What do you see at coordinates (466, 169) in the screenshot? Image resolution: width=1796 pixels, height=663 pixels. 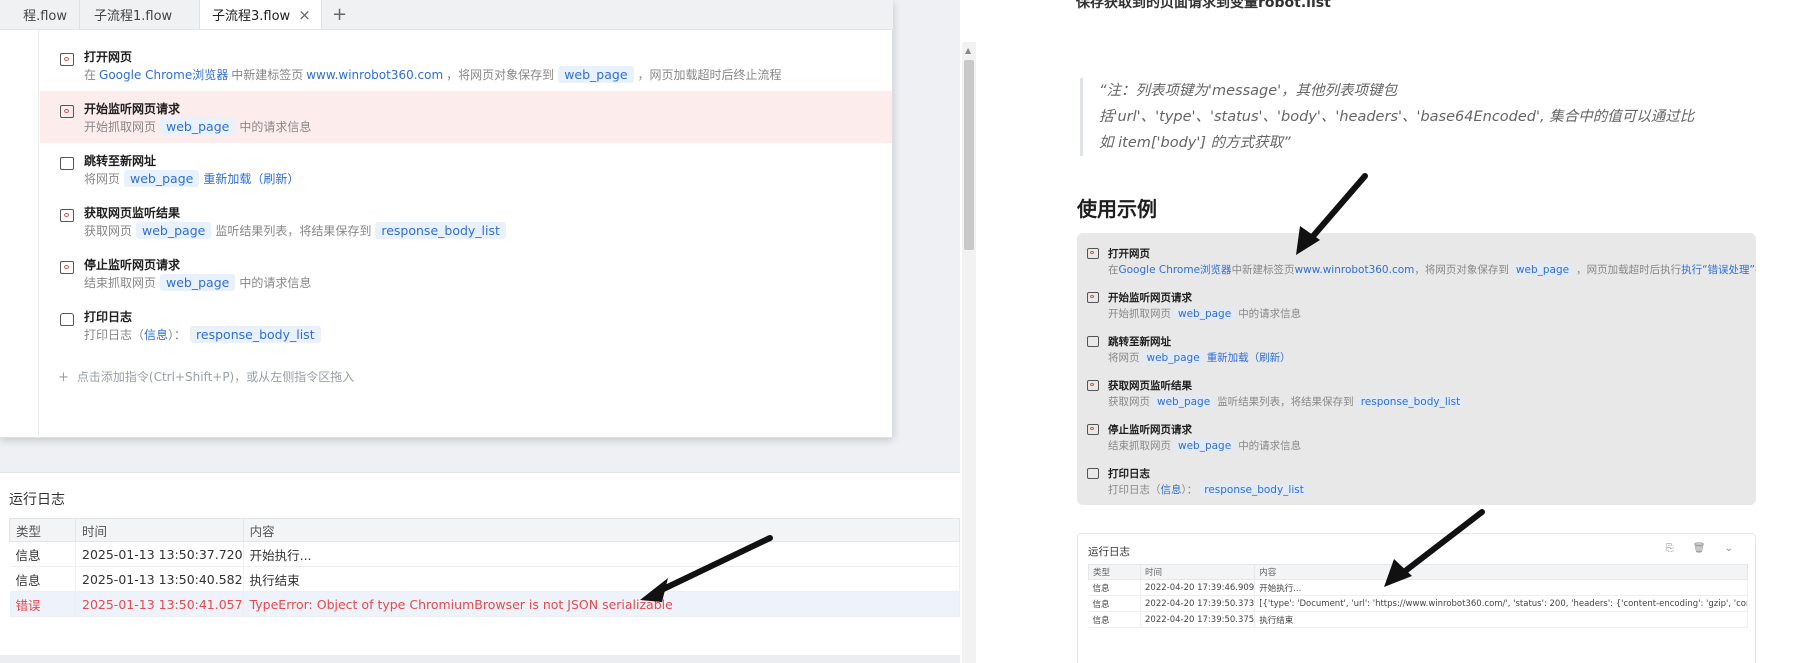 I see `command-goto-url: 跳转至新网址 将网页 web_page 重新加载（刷新）` at bounding box center [466, 169].